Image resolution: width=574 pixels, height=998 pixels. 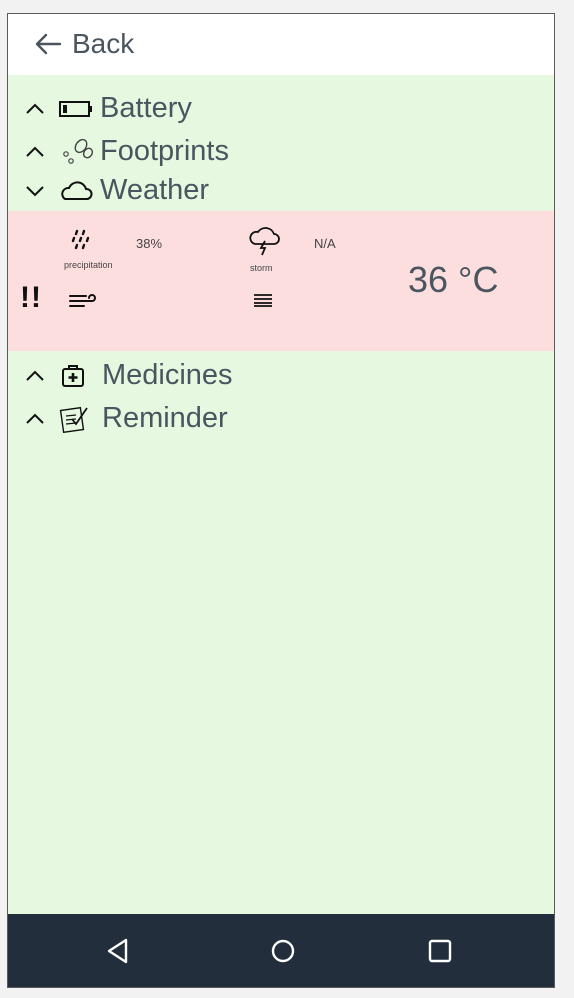 I want to click on header: Back, so click(x=281, y=44).